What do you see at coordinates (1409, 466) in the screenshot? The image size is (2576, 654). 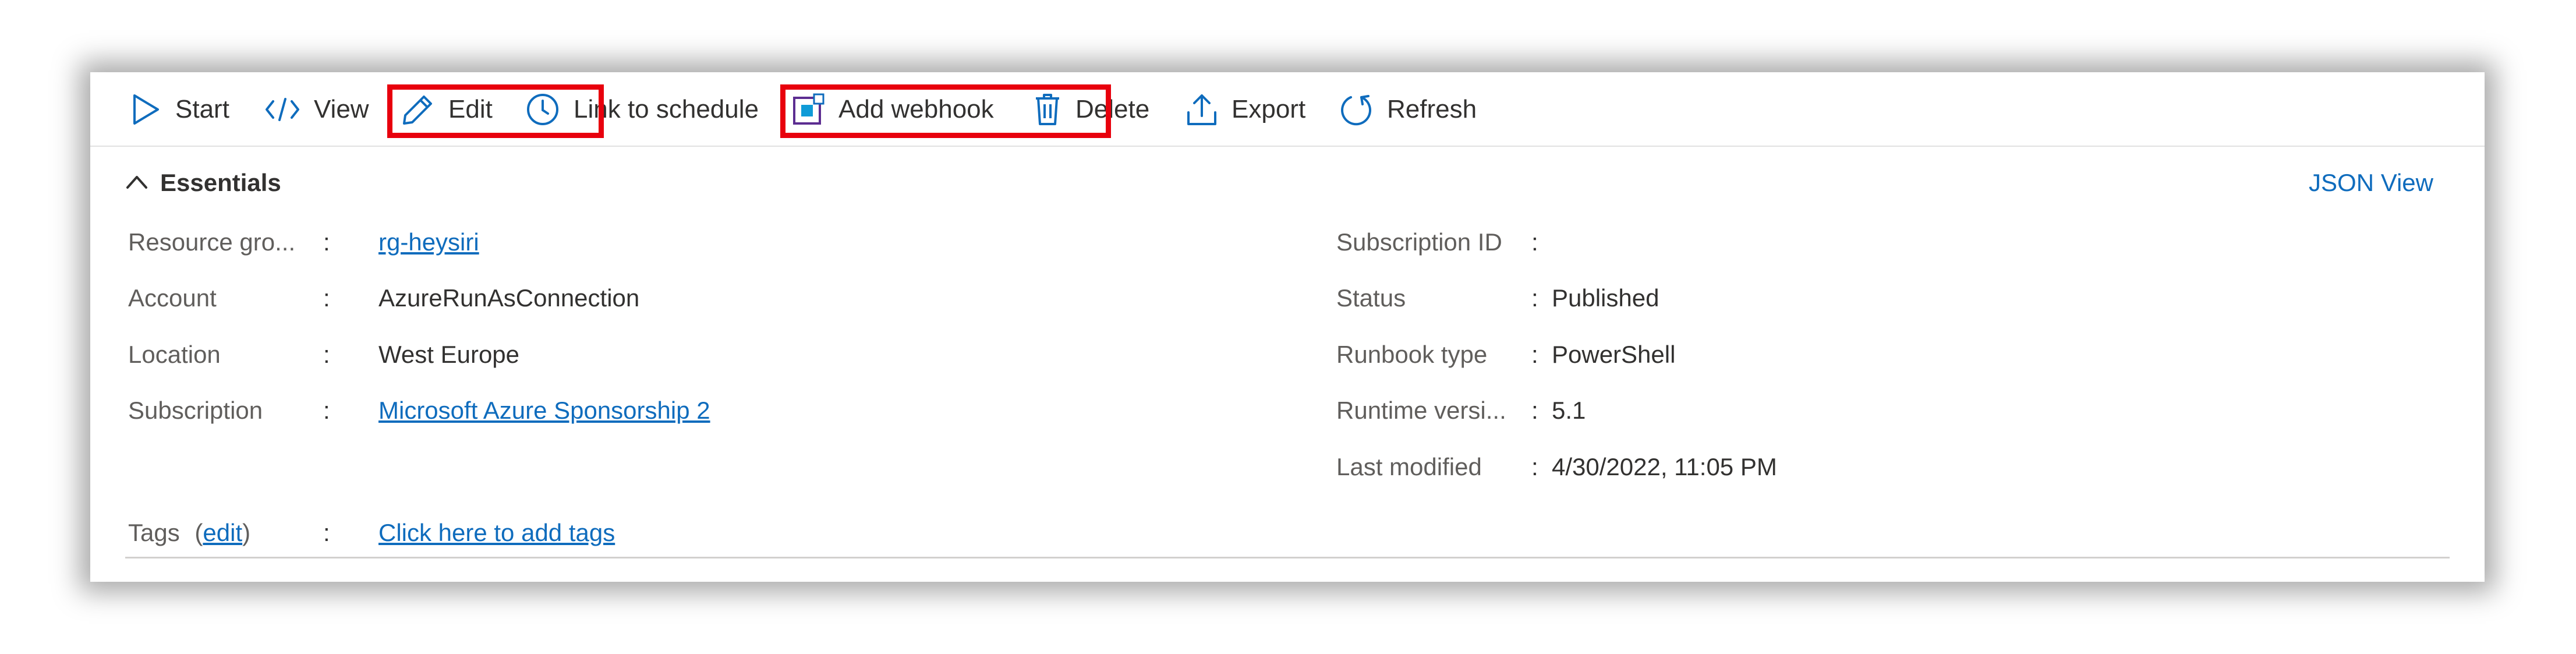 I see `property-label: Last modified` at bounding box center [1409, 466].